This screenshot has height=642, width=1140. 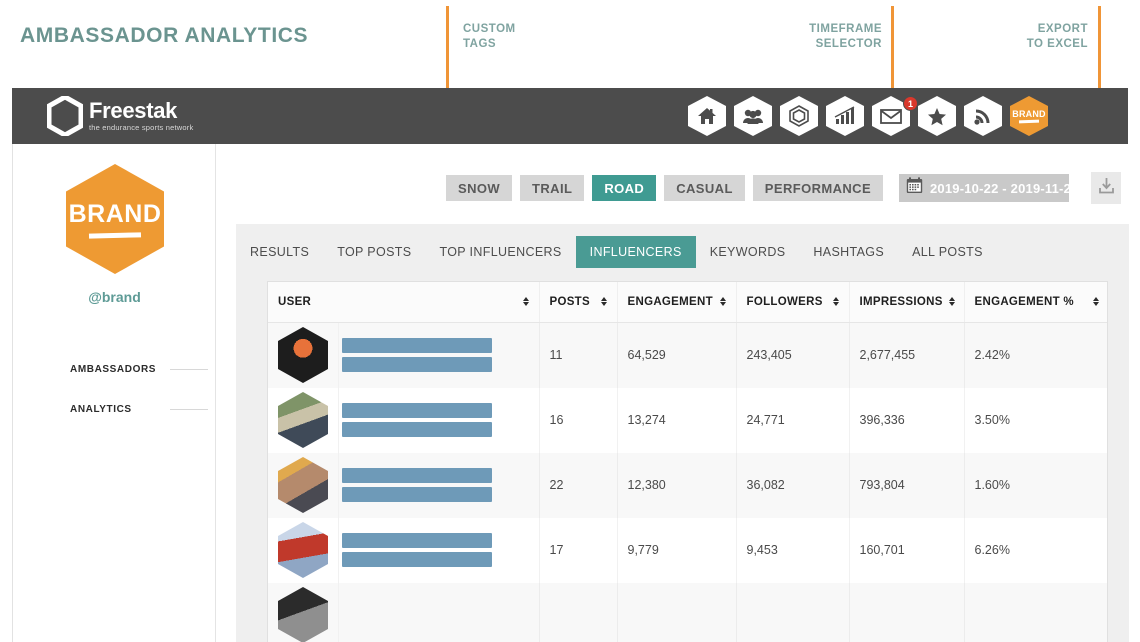 I want to click on column-header-posts: POSTS, so click(x=578, y=302).